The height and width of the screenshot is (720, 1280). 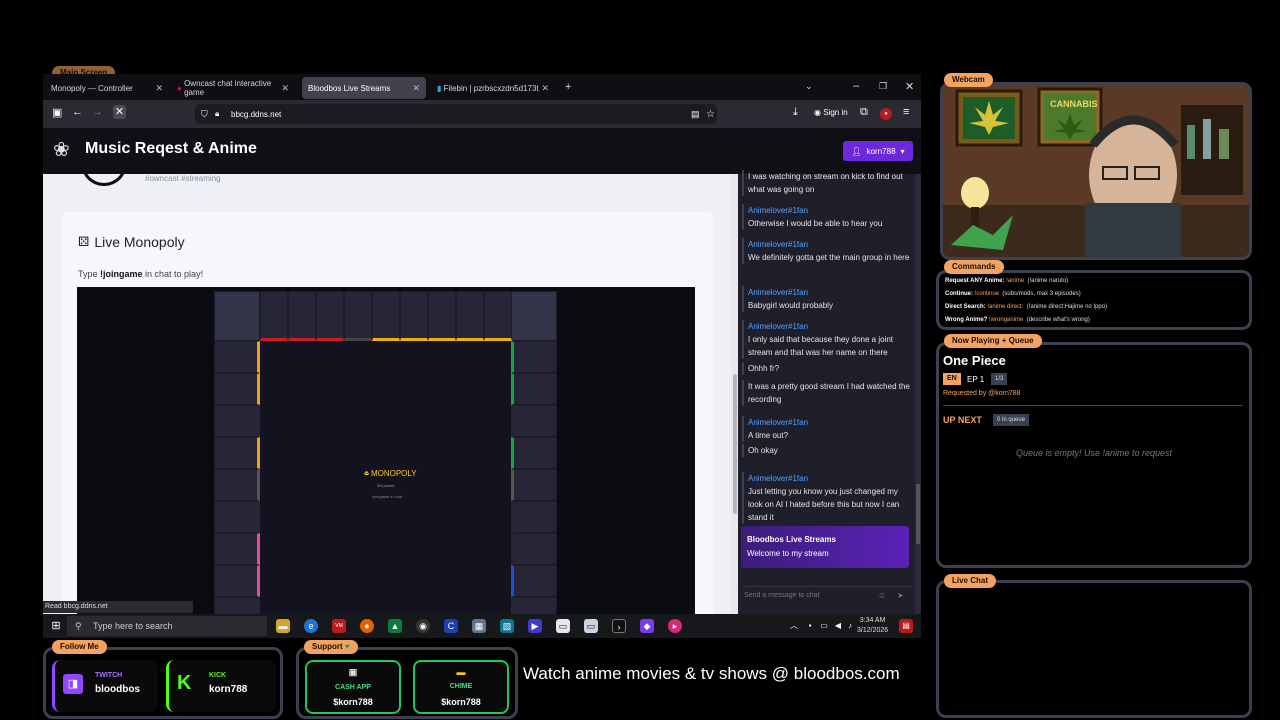 What do you see at coordinates (900, 595) in the screenshot?
I see `send-icon: ➤` at bounding box center [900, 595].